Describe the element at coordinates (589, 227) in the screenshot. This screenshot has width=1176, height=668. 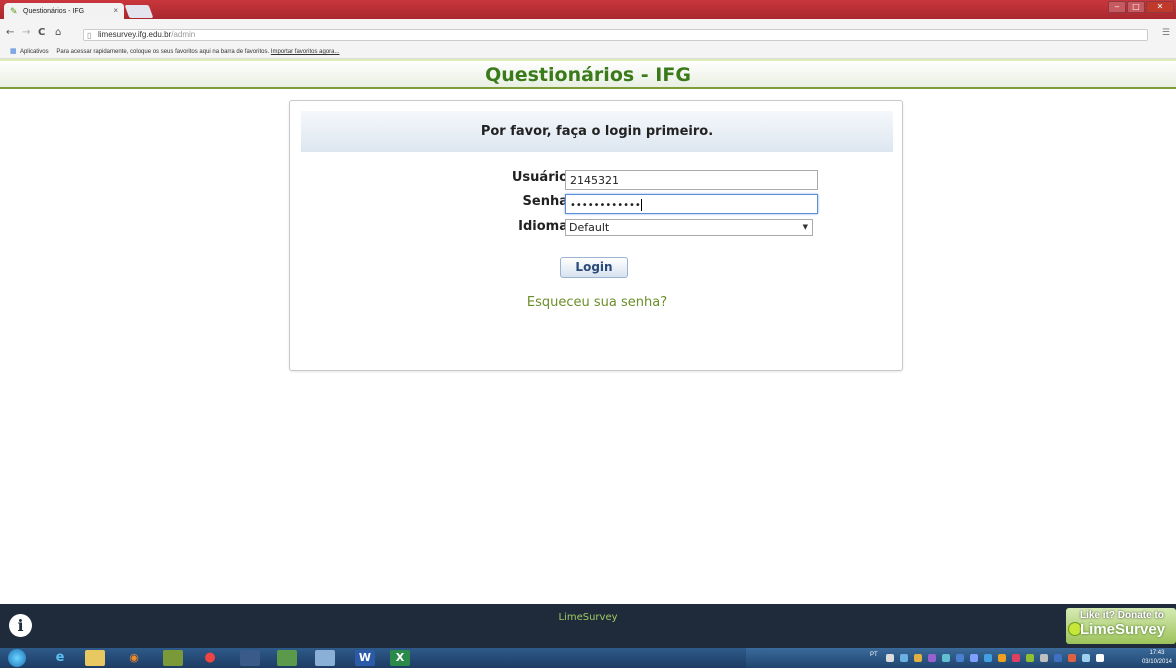
I see `language-selected-value: Default` at that location.